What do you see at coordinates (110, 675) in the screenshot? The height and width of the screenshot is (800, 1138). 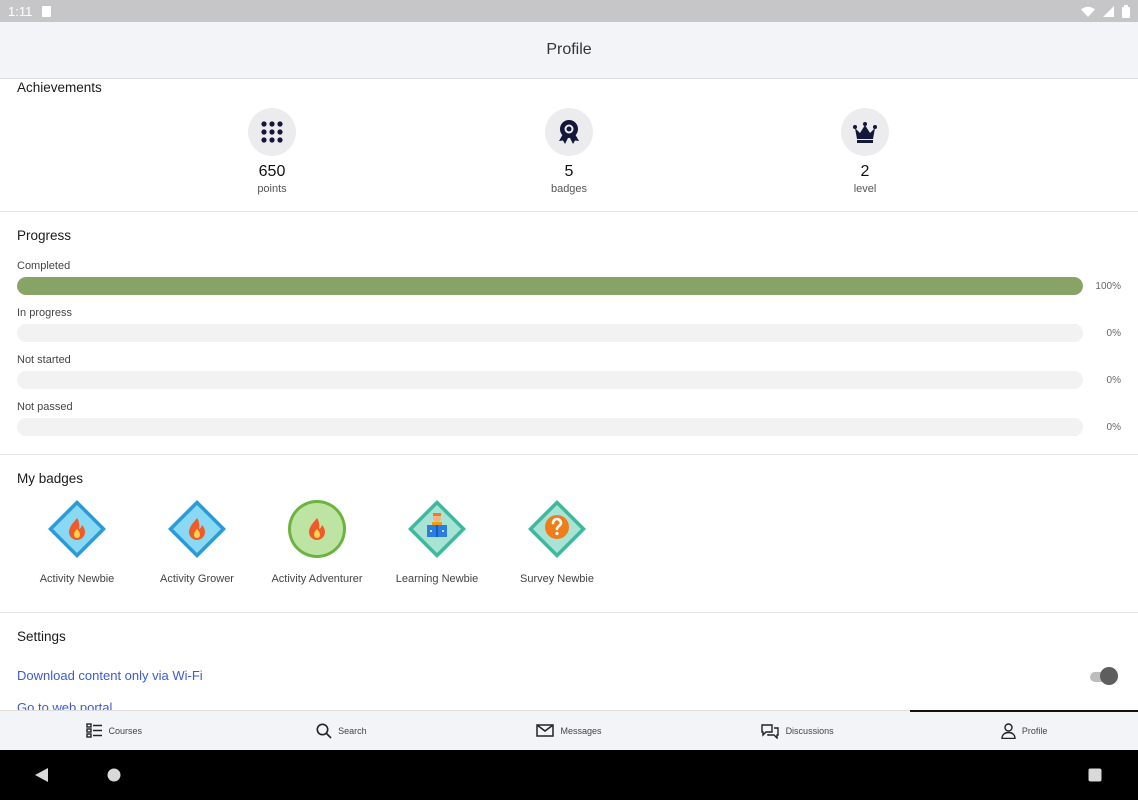 I see `wifi-only-setting: Download content only via Wi-Fi` at bounding box center [110, 675].